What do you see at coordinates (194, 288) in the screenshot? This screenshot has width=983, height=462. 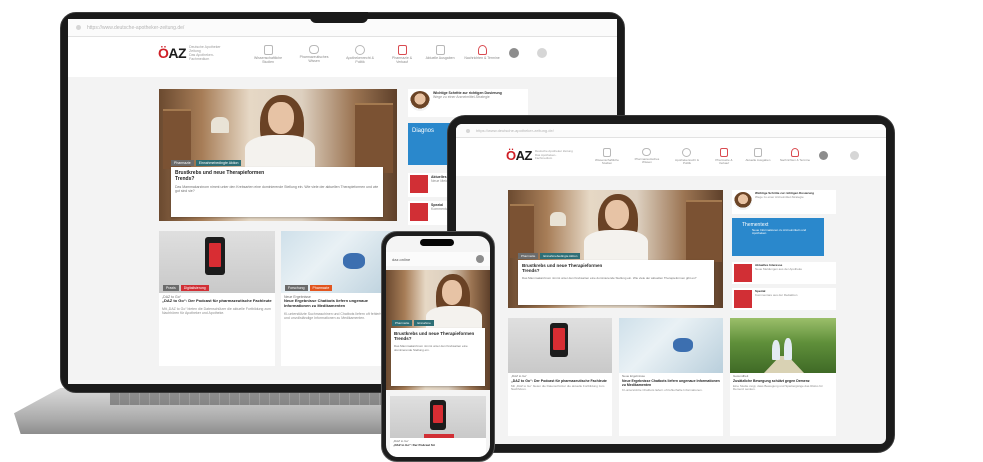 I see `card-tag: Digitalisierung` at bounding box center [194, 288].